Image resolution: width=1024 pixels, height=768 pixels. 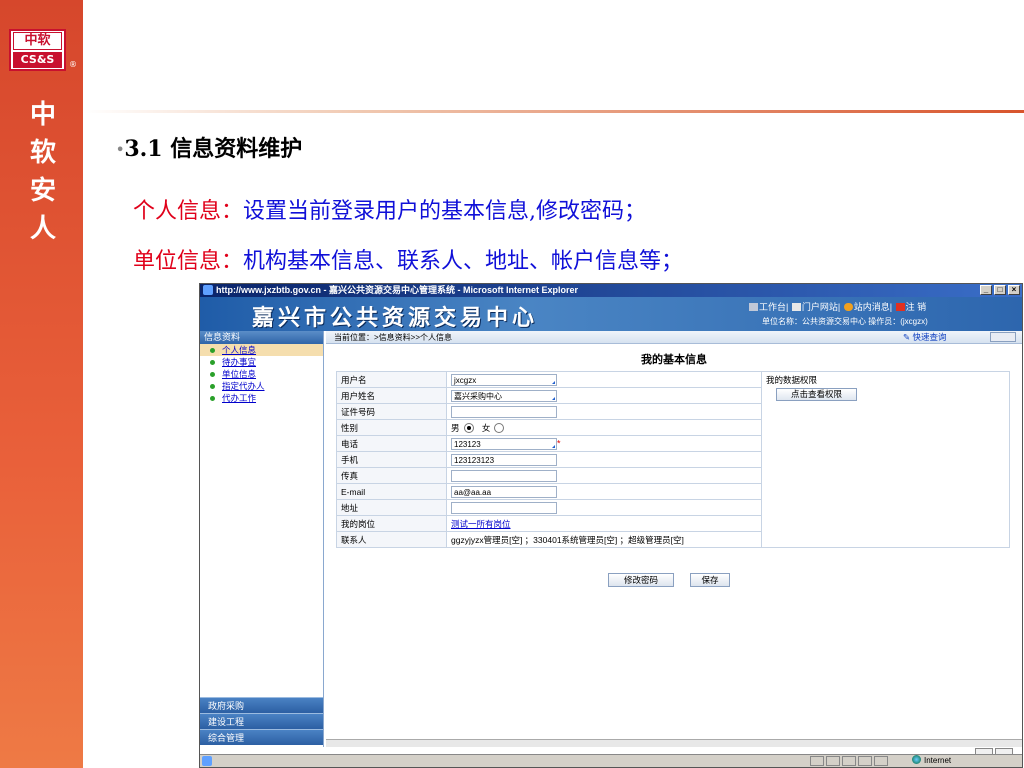 What do you see at coordinates (604, 491) in the screenshot?
I see `email-cell: aa@aa.aa` at bounding box center [604, 491].